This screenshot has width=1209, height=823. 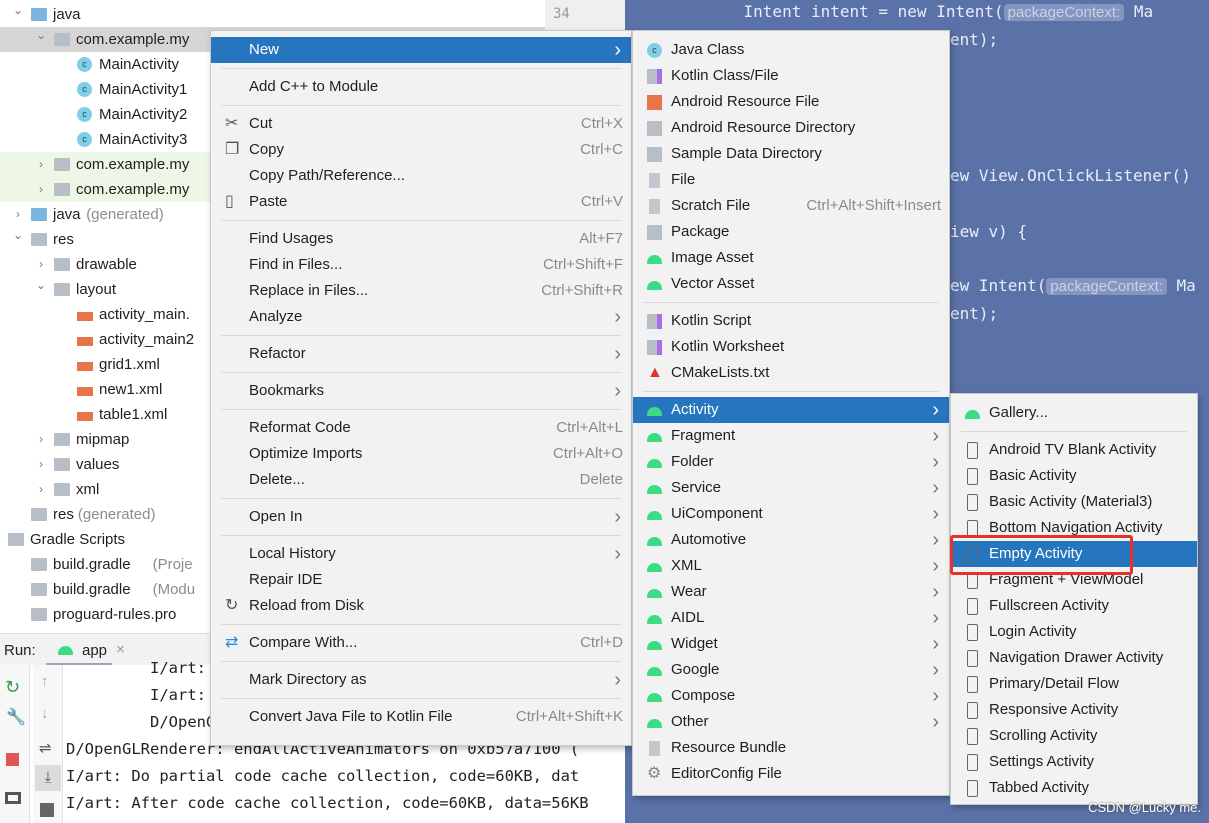 What do you see at coordinates (1139, 11) in the screenshot?
I see `code-text: Ma` at bounding box center [1139, 11].